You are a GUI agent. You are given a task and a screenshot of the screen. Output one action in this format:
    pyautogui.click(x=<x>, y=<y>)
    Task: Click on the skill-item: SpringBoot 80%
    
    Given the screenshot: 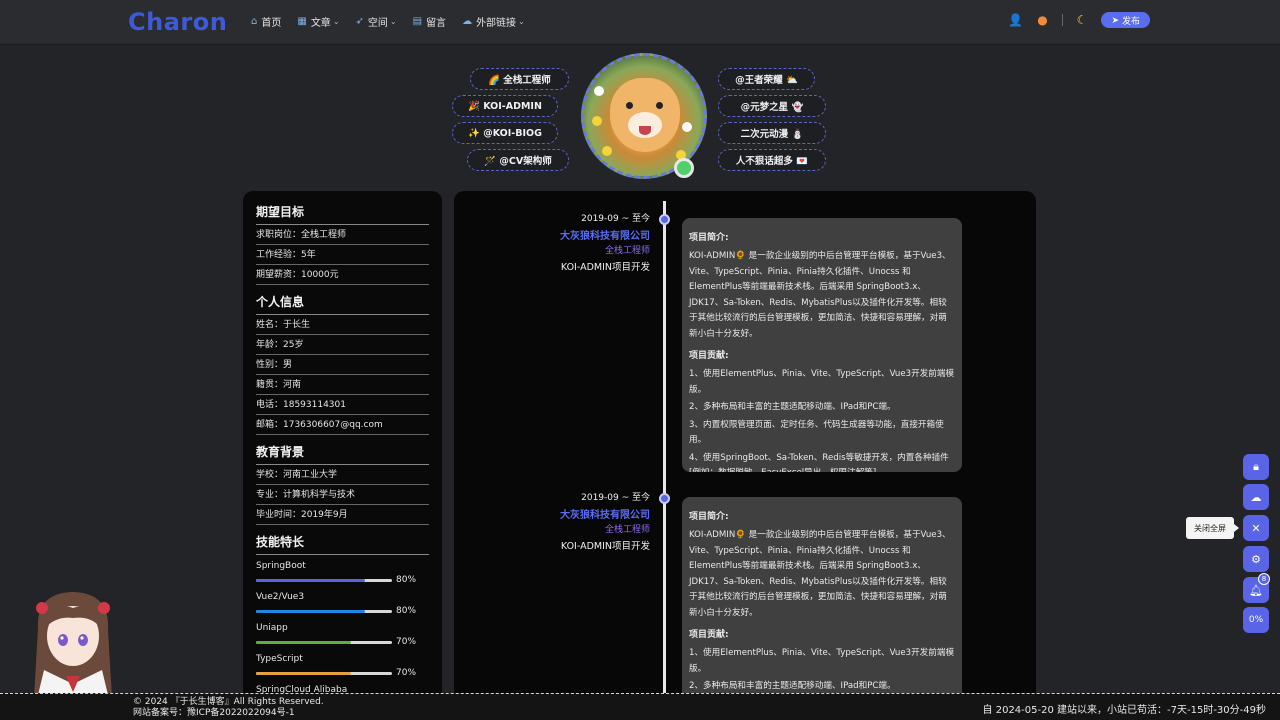 What is the action you would take?
    pyautogui.click(x=342, y=573)
    